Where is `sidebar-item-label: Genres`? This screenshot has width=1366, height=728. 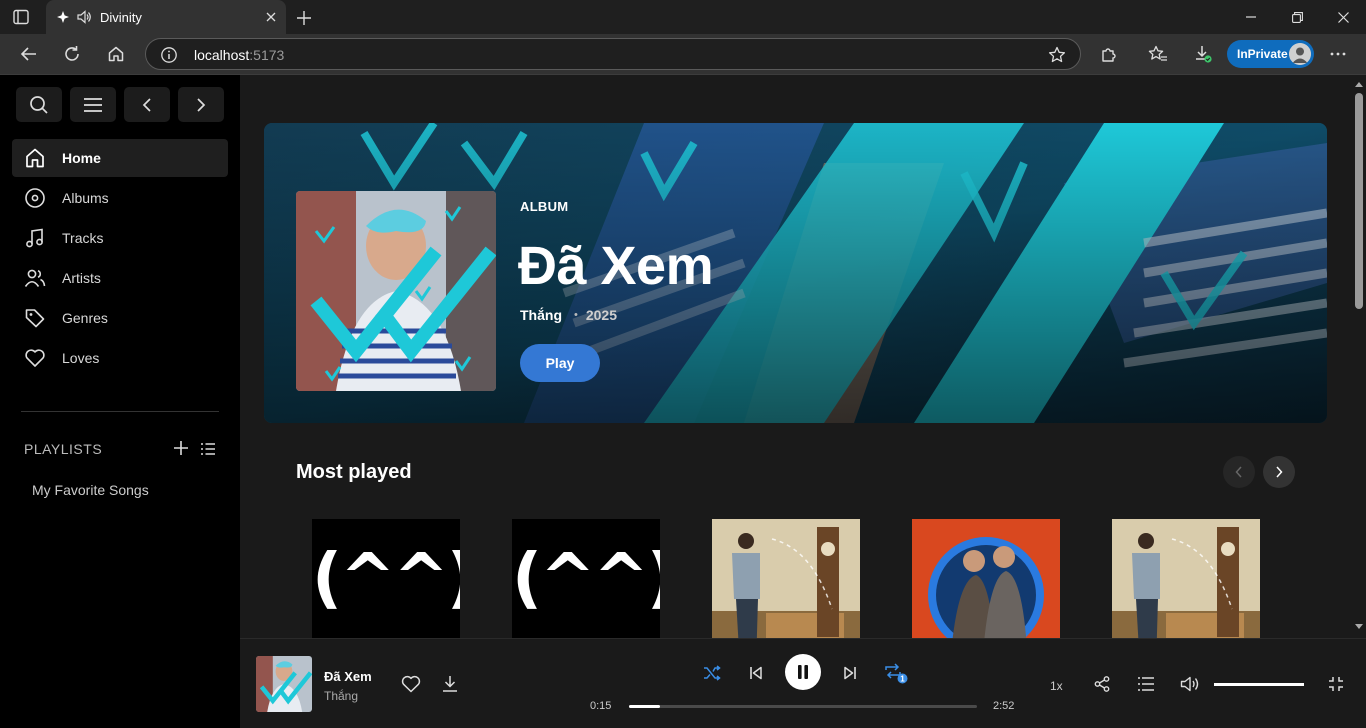 sidebar-item-label: Genres is located at coordinates (85, 318).